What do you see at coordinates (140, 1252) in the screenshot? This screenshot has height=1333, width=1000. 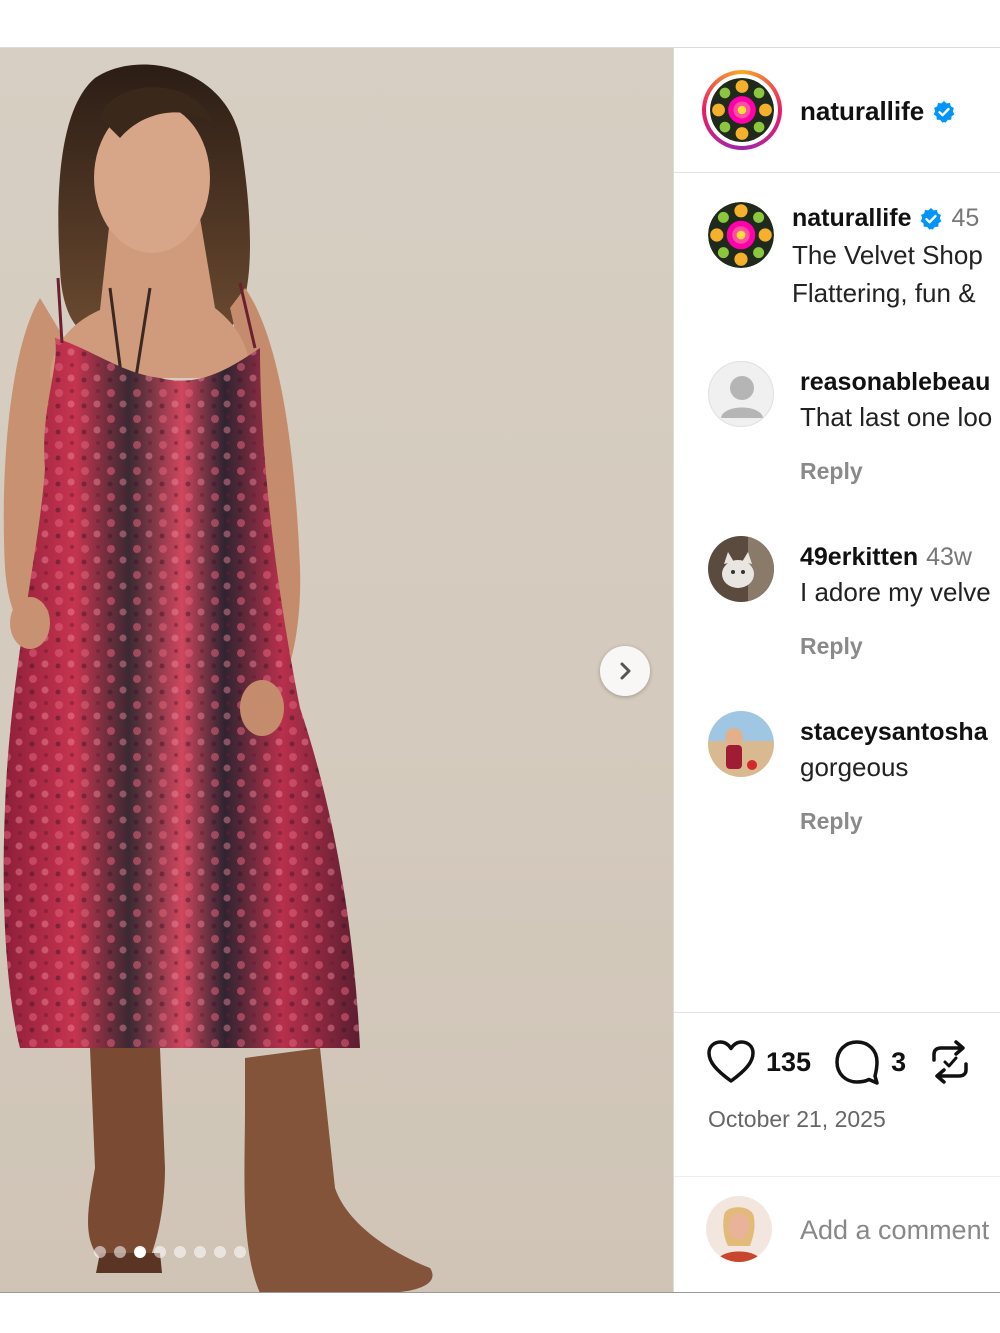 I see `carousel-dot-active` at bounding box center [140, 1252].